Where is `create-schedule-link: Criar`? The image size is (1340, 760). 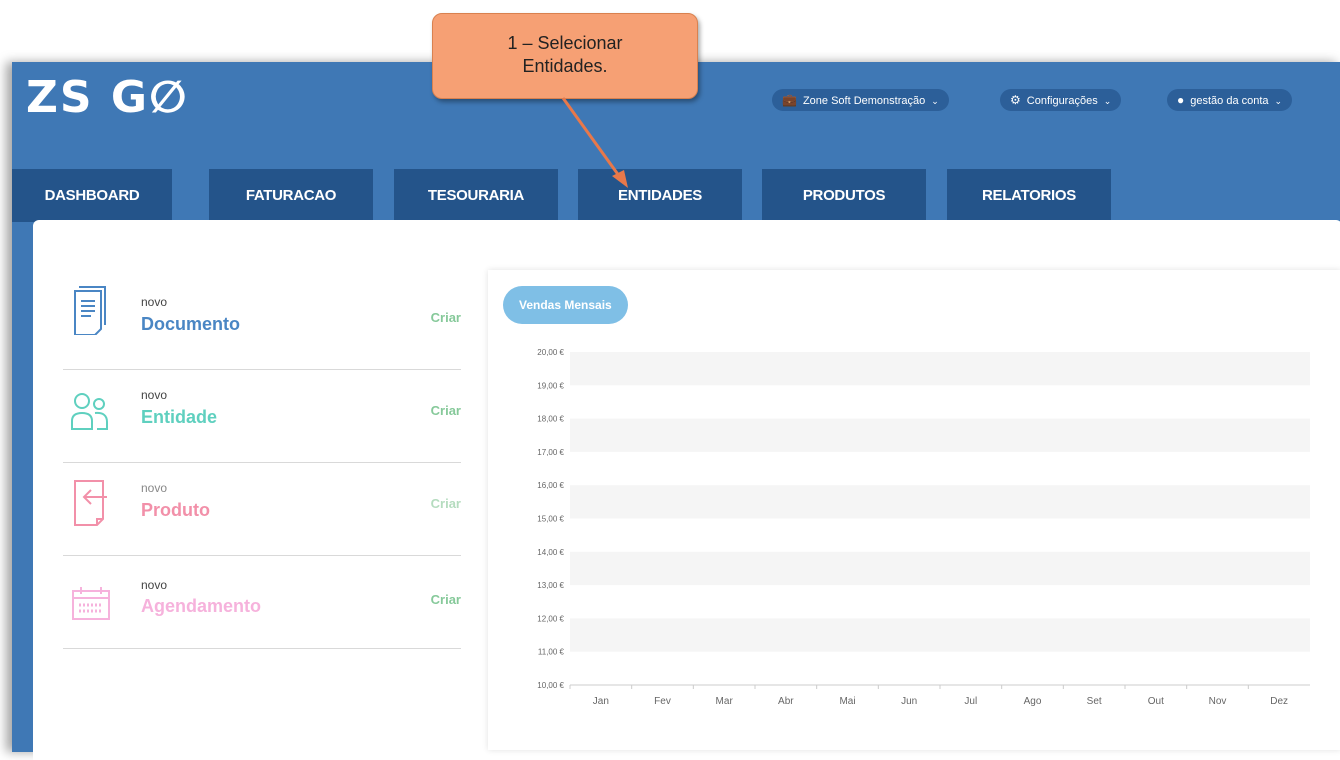
create-schedule-link: Criar is located at coordinates (446, 599).